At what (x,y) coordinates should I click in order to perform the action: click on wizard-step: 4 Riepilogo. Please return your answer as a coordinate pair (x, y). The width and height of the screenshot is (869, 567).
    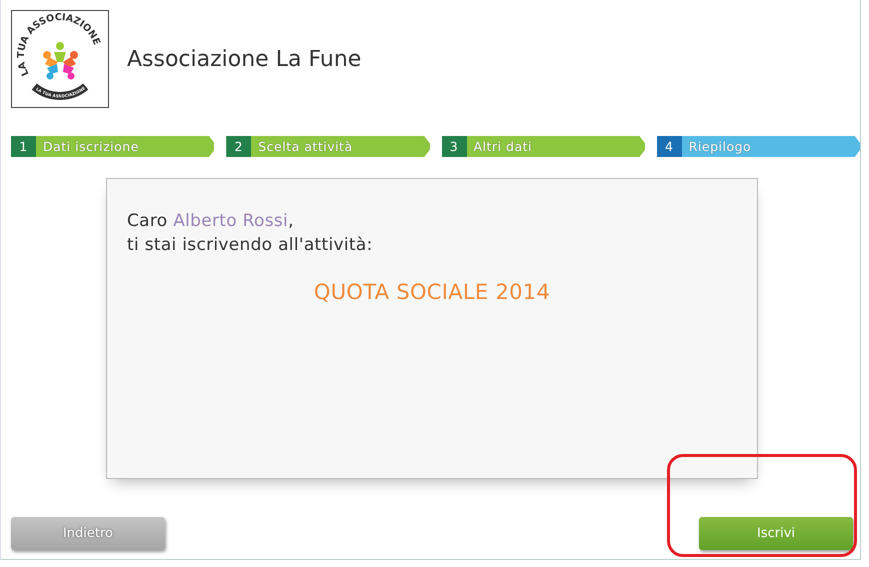
    Looking at the image, I should click on (758, 146).